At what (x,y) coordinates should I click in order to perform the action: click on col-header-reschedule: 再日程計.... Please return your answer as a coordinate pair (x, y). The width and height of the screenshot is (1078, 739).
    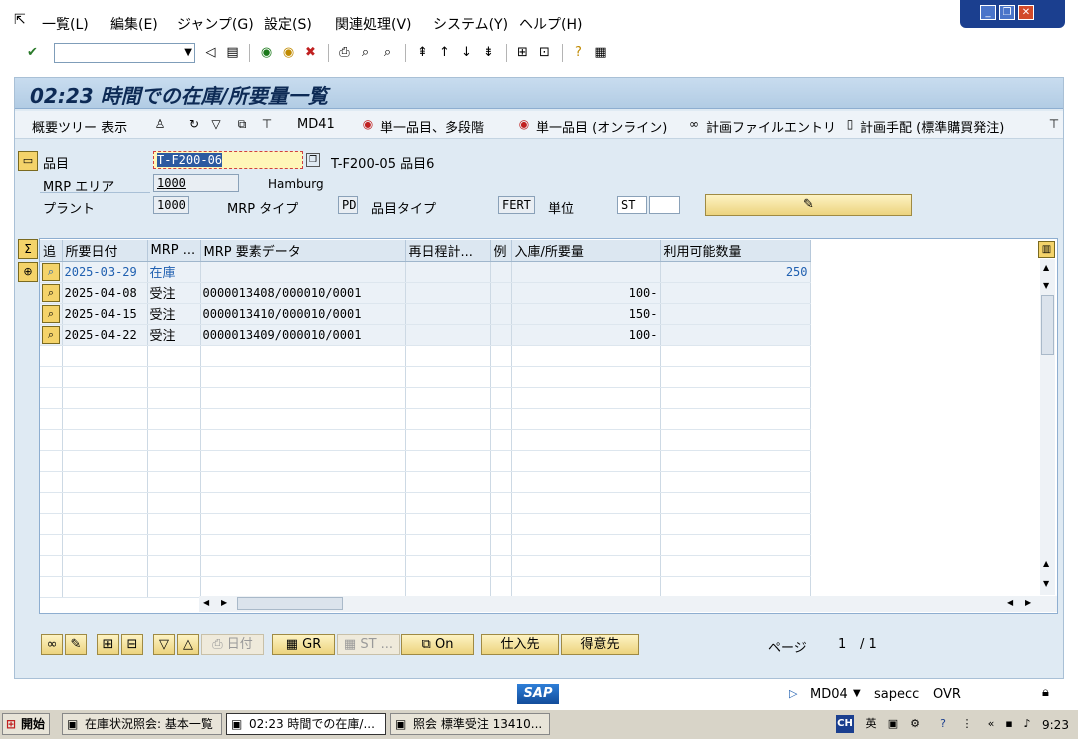
    Looking at the image, I should click on (448, 251).